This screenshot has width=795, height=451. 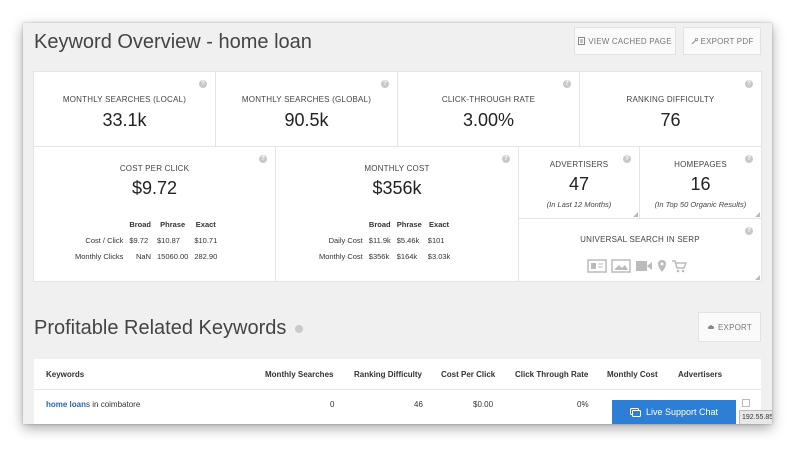 I want to click on row-expand-icon, so click(x=746, y=403).